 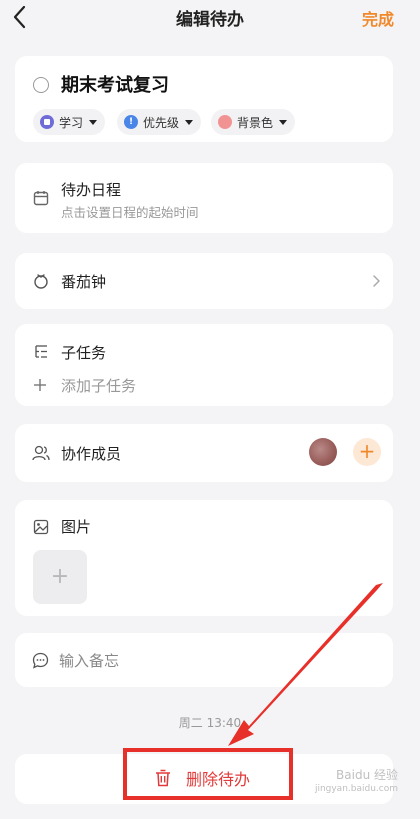 What do you see at coordinates (225, 122) in the screenshot?
I see `background-color-swatch` at bounding box center [225, 122].